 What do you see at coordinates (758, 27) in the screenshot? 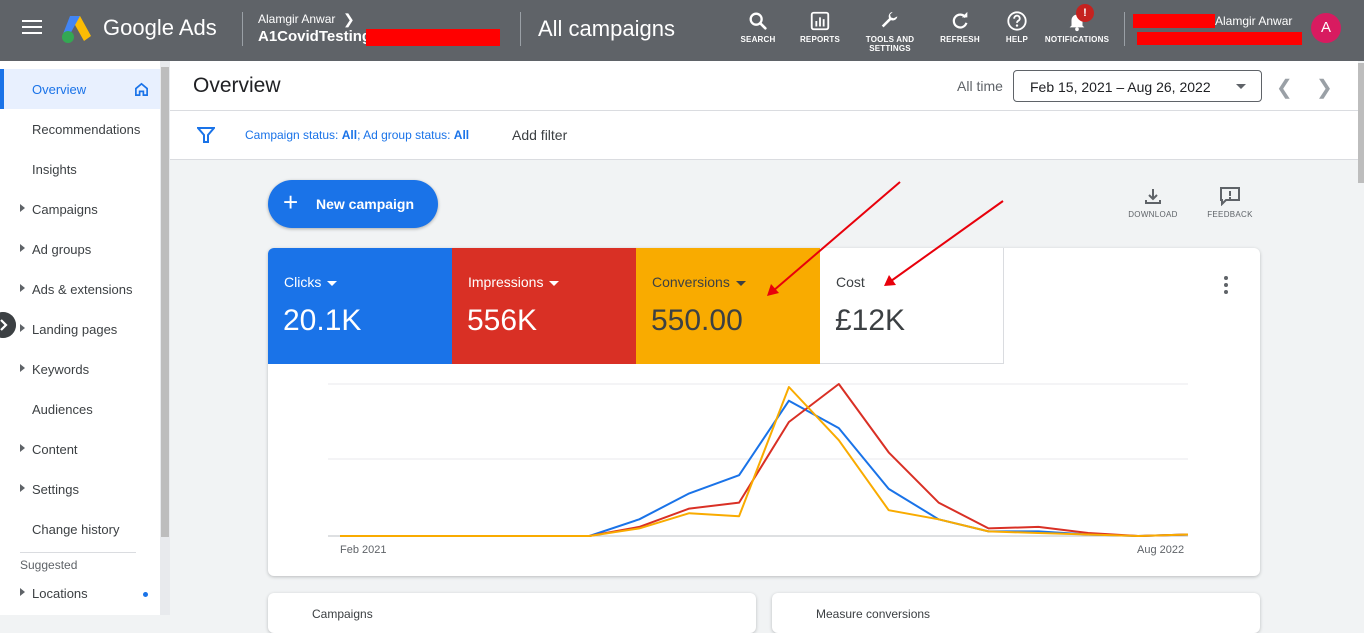
I see `search-button: SEARCH` at bounding box center [758, 27].